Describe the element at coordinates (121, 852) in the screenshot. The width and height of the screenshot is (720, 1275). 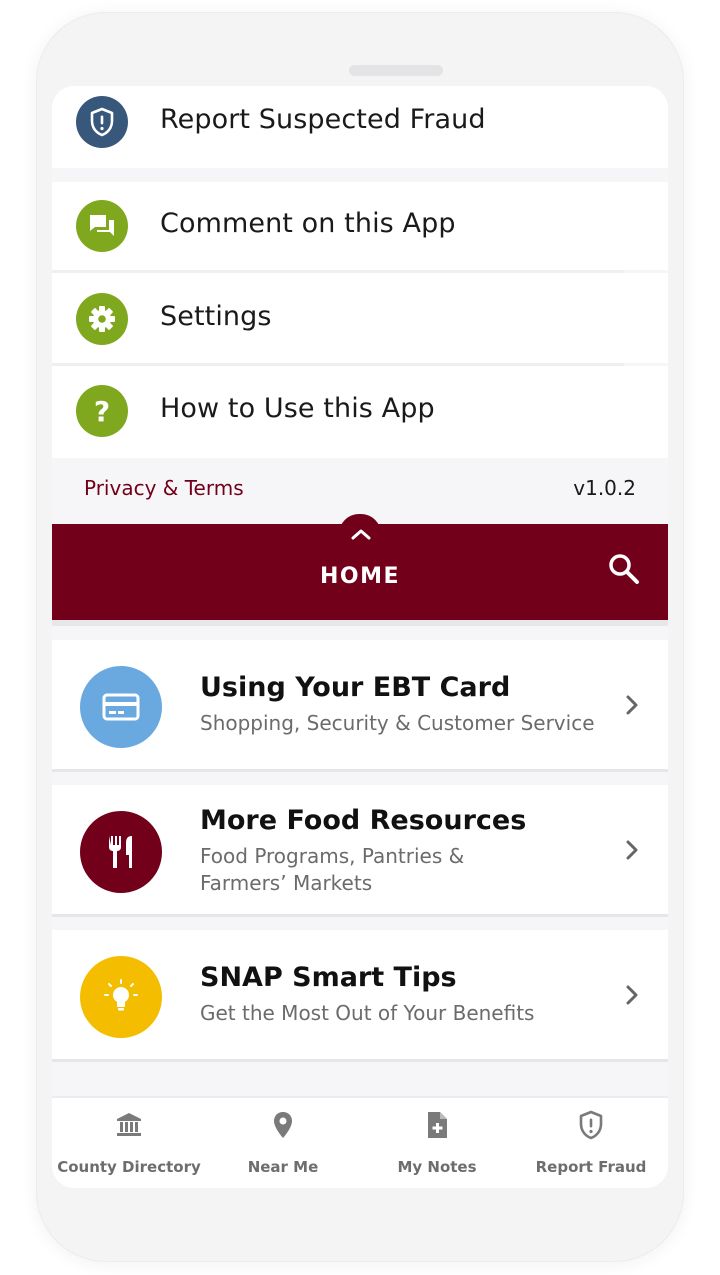
I see `fork-knife-icon` at that location.